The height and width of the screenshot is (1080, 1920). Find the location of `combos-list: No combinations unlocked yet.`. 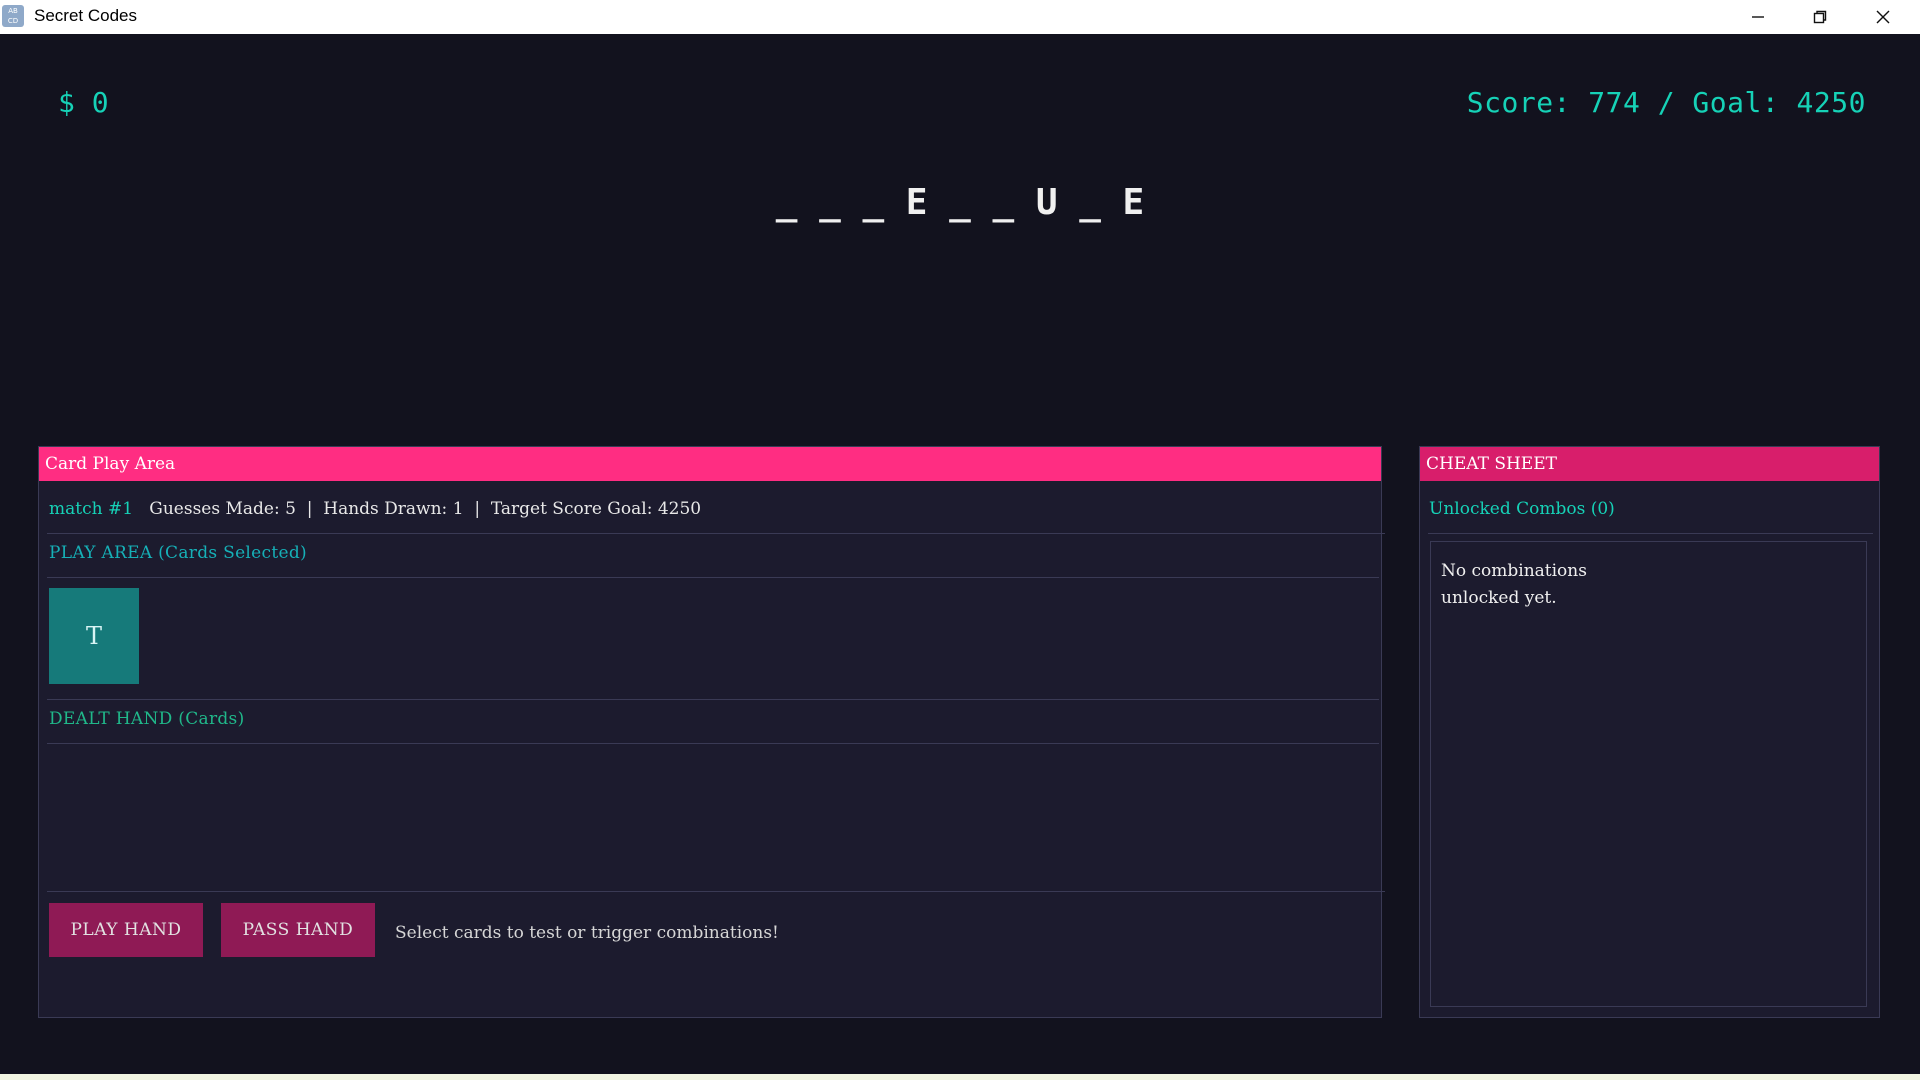

combos-list: No combinations unlocked yet. is located at coordinates (1648, 774).